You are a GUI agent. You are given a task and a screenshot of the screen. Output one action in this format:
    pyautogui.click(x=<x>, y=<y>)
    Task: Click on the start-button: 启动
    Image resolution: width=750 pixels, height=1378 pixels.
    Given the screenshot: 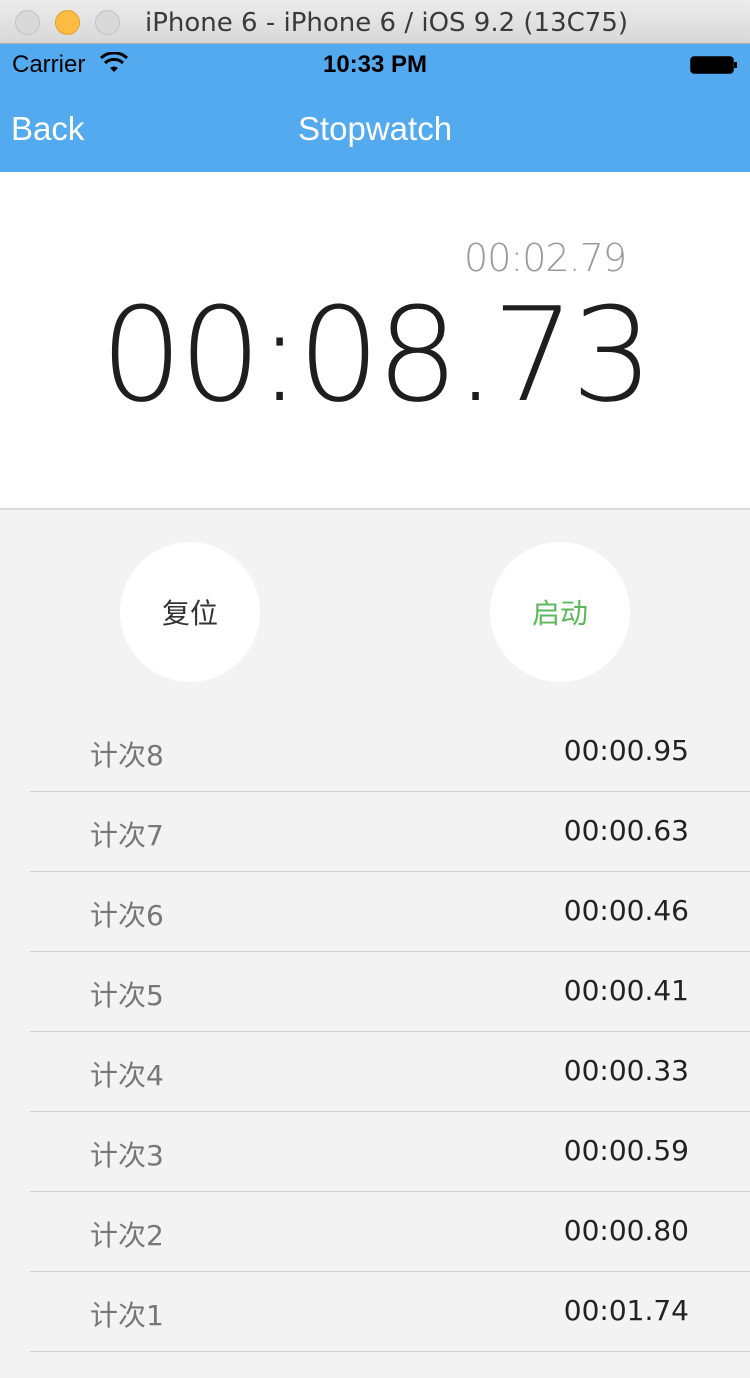 What is the action you would take?
    pyautogui.click(x=560, y=612)
    